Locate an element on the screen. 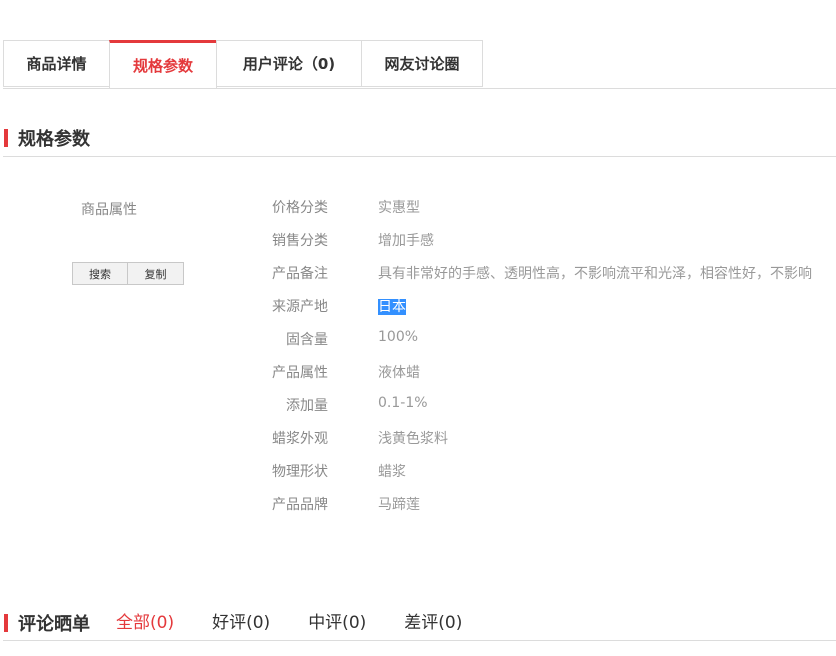  spec-row: 来源产地 日本 is located at coordinates (418, 306).